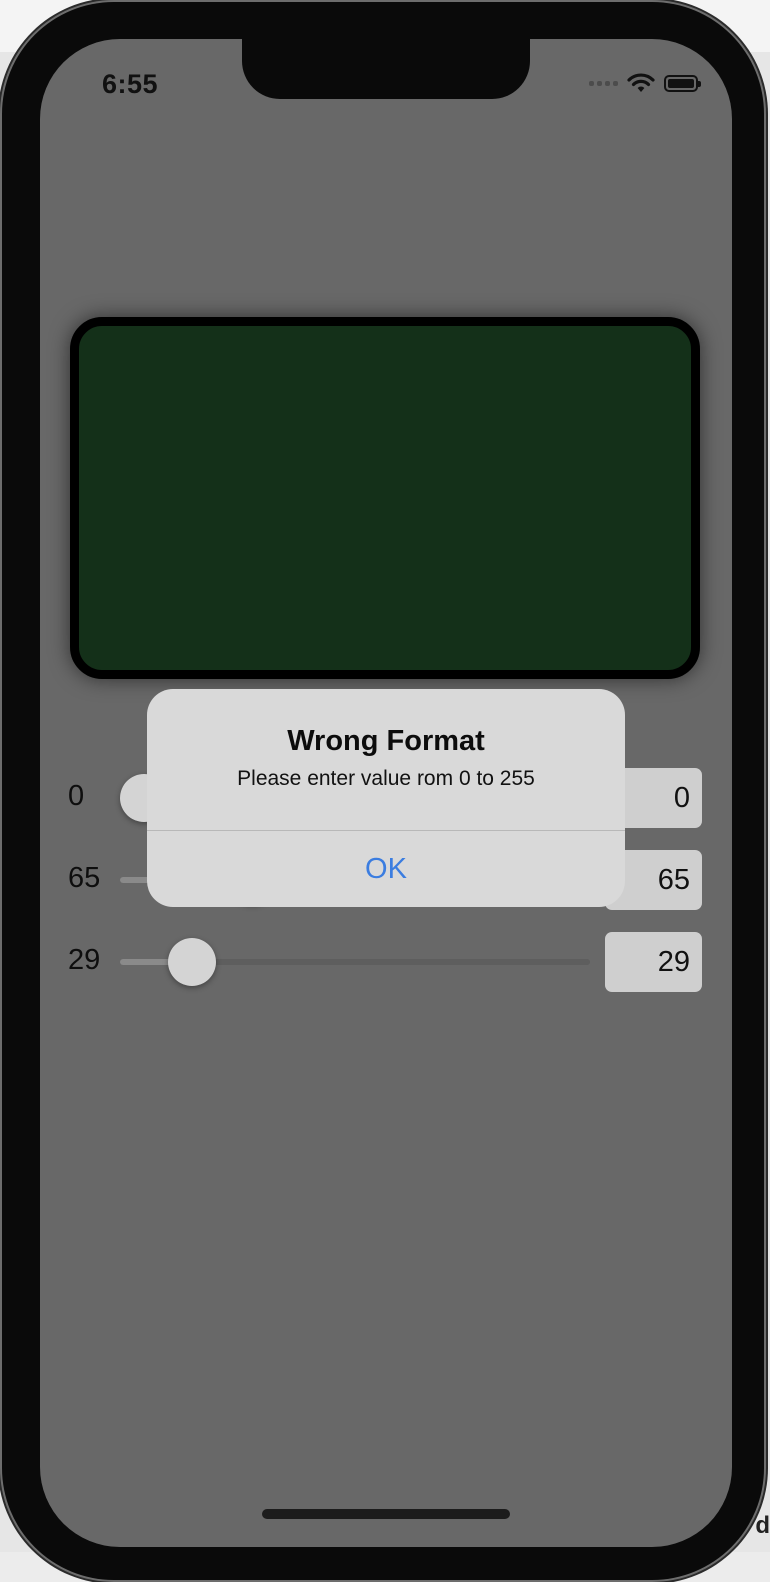  What do you see at coordinates (386, 869) in the screenshot?
I see `ok-button: OK` at bounding box center [386, 869].